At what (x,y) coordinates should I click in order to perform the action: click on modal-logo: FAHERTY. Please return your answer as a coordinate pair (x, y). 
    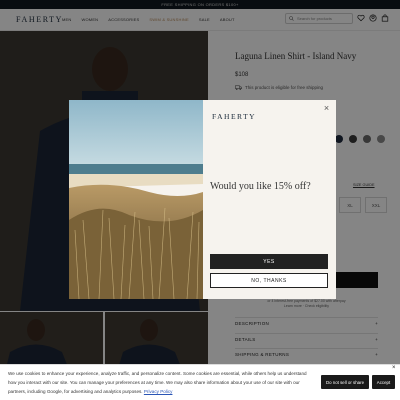
    Looking at the image, I should click on (234, 116).